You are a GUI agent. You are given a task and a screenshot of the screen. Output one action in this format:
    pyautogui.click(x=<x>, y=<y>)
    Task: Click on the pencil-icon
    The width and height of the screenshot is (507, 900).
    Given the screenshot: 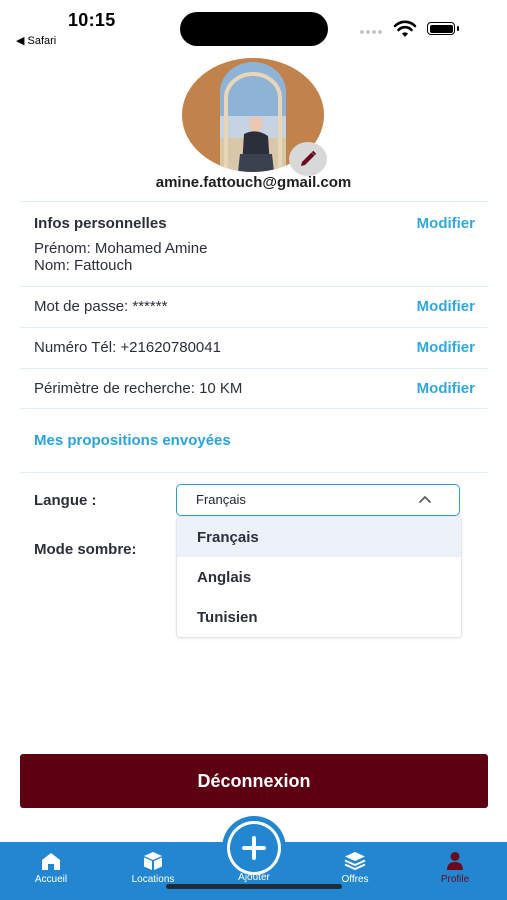 What is the action you would take?
    pyautogui.click(x=309, y=158)
    